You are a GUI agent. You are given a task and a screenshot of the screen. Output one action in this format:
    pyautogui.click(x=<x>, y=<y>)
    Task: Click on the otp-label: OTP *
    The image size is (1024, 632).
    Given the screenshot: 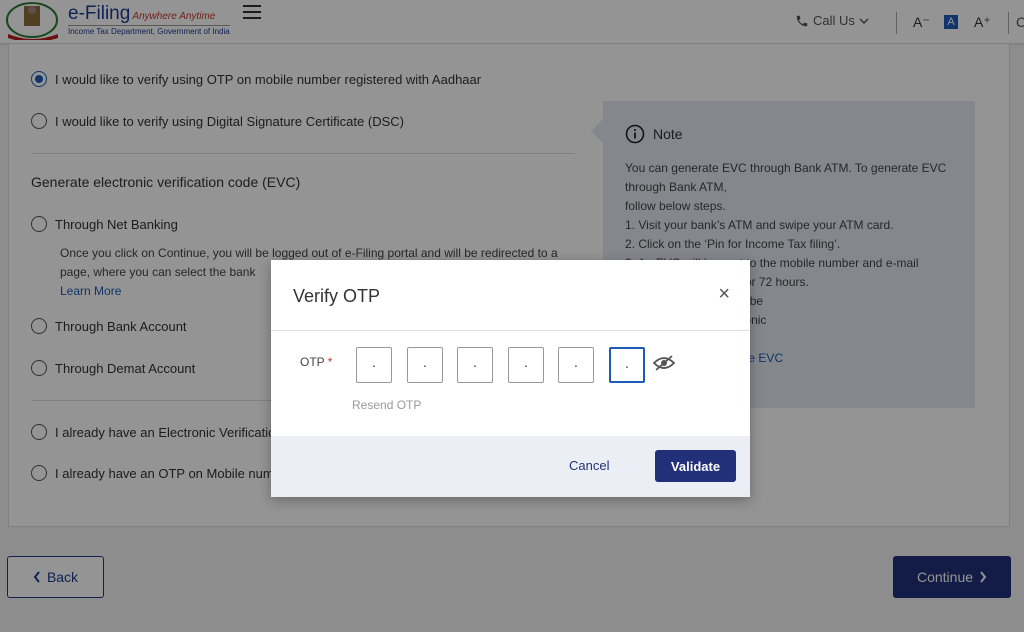 What is the action you would take?
    pyautogui.click(x=316, y=362)
    